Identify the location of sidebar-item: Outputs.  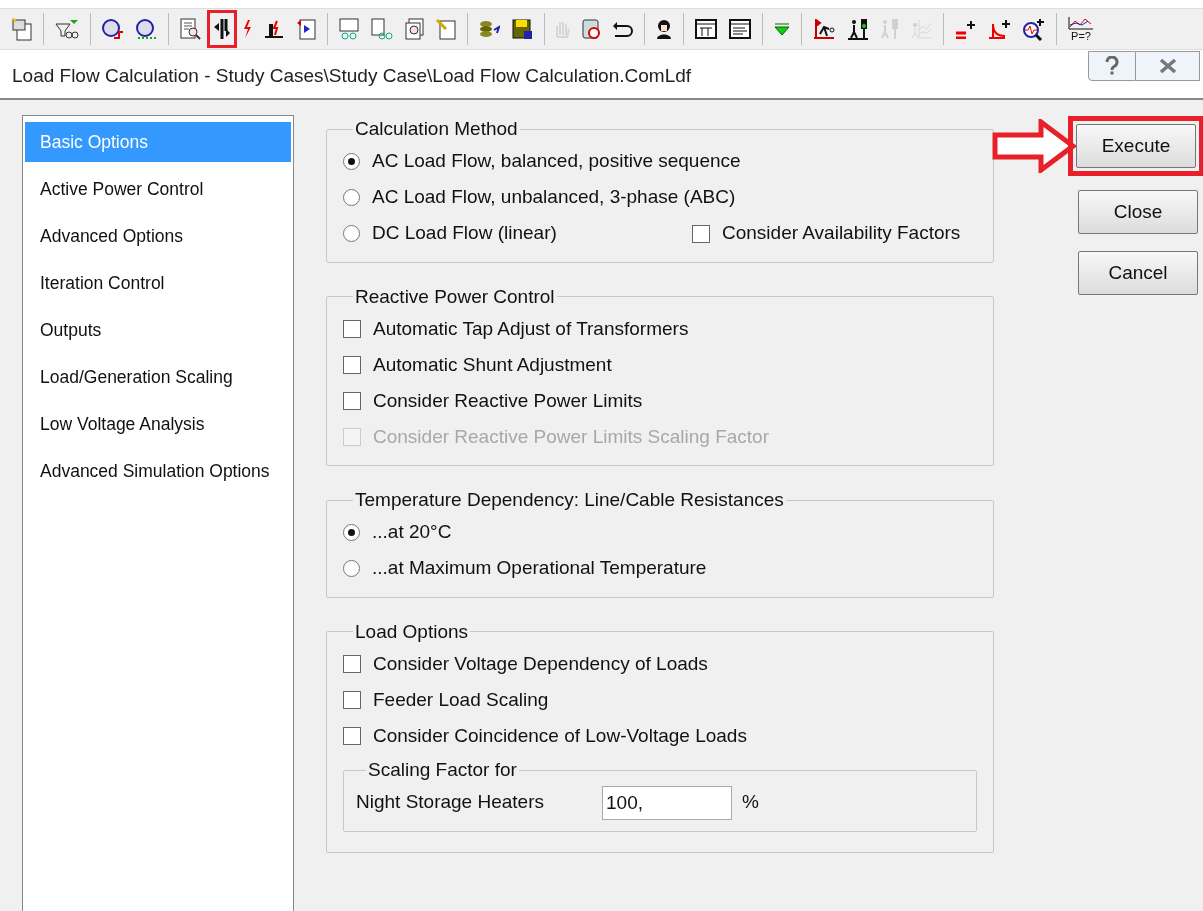
(158, 330).